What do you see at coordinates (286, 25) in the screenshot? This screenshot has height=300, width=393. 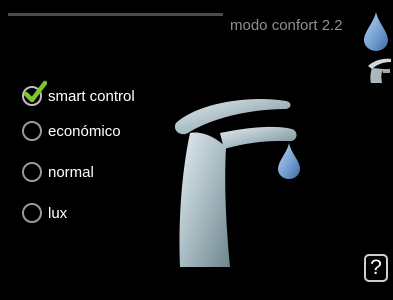 I see `page-title: modo confort 2.2` at bounding box center [286, 25].